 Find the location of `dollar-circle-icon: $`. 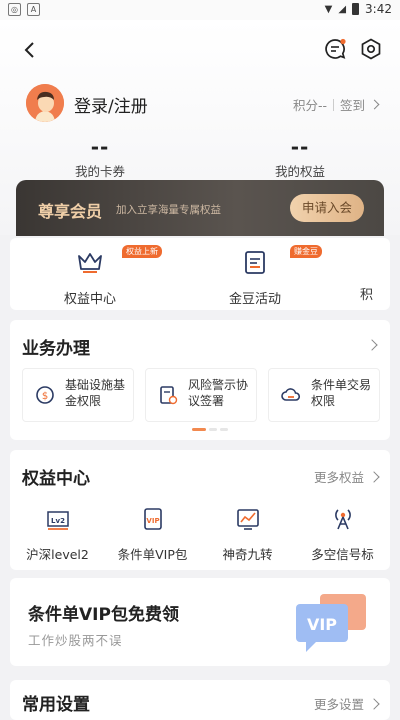

dollar-circle-icon: $ is located at coordinates (45, 395).